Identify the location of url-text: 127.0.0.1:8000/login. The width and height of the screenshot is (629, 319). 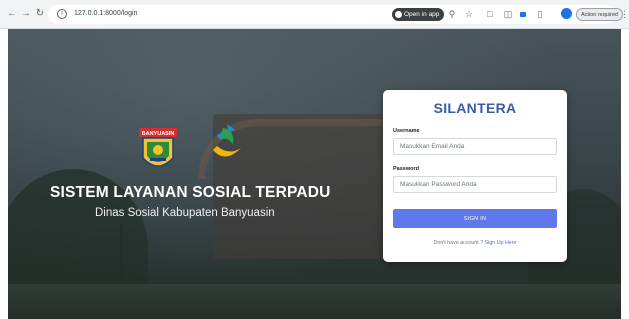
(105, 14).